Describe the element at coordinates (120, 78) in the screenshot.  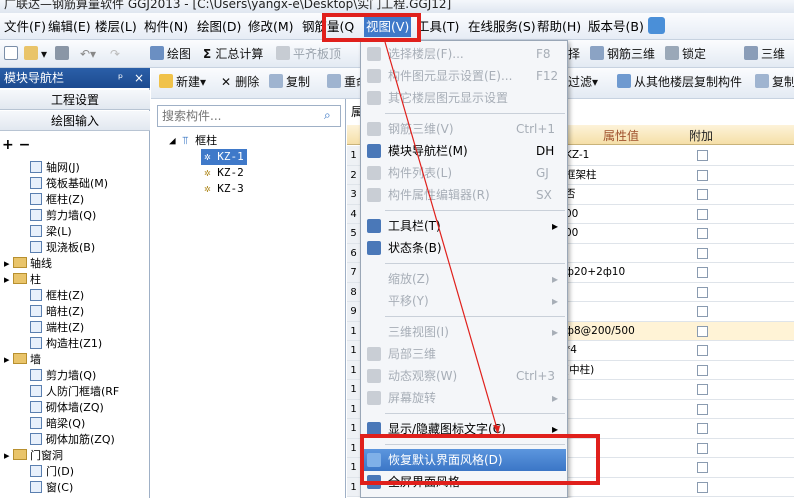
I see `pin-icon: ᵖ` at that location.